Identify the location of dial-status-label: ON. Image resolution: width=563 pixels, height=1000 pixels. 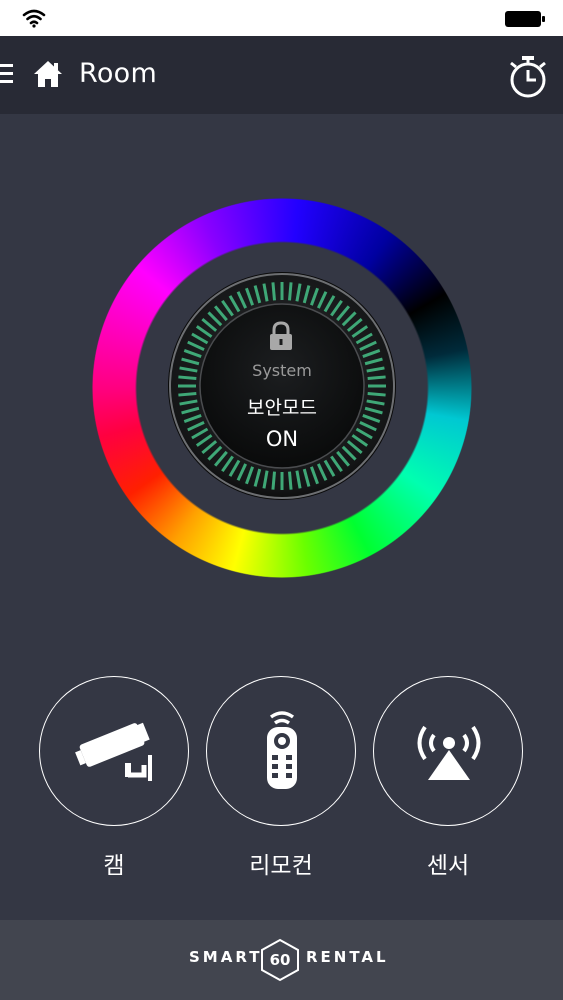
(282, 439).